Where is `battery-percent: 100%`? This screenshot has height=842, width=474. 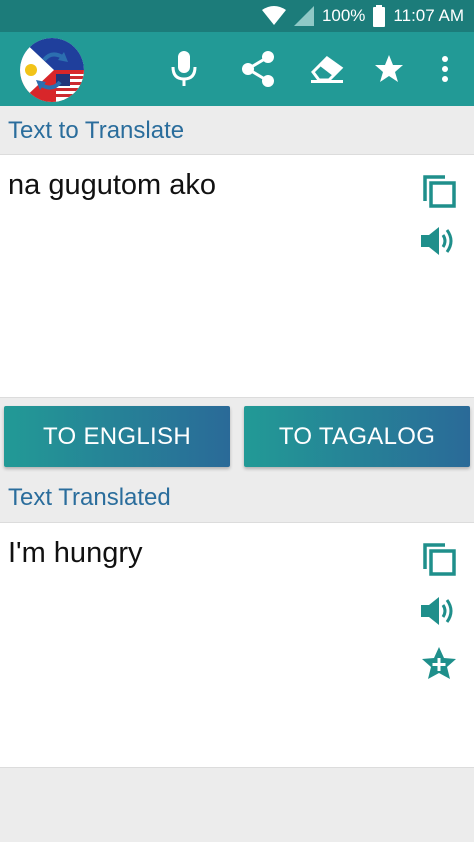 battery-percent: 100% is located at coordinates (343, 15).